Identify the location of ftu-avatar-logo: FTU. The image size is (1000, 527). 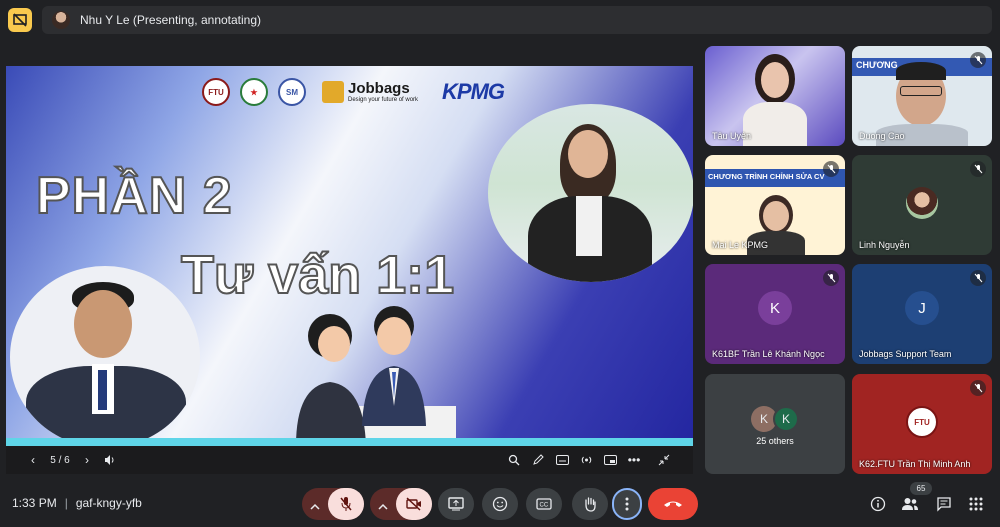
(922, 422).